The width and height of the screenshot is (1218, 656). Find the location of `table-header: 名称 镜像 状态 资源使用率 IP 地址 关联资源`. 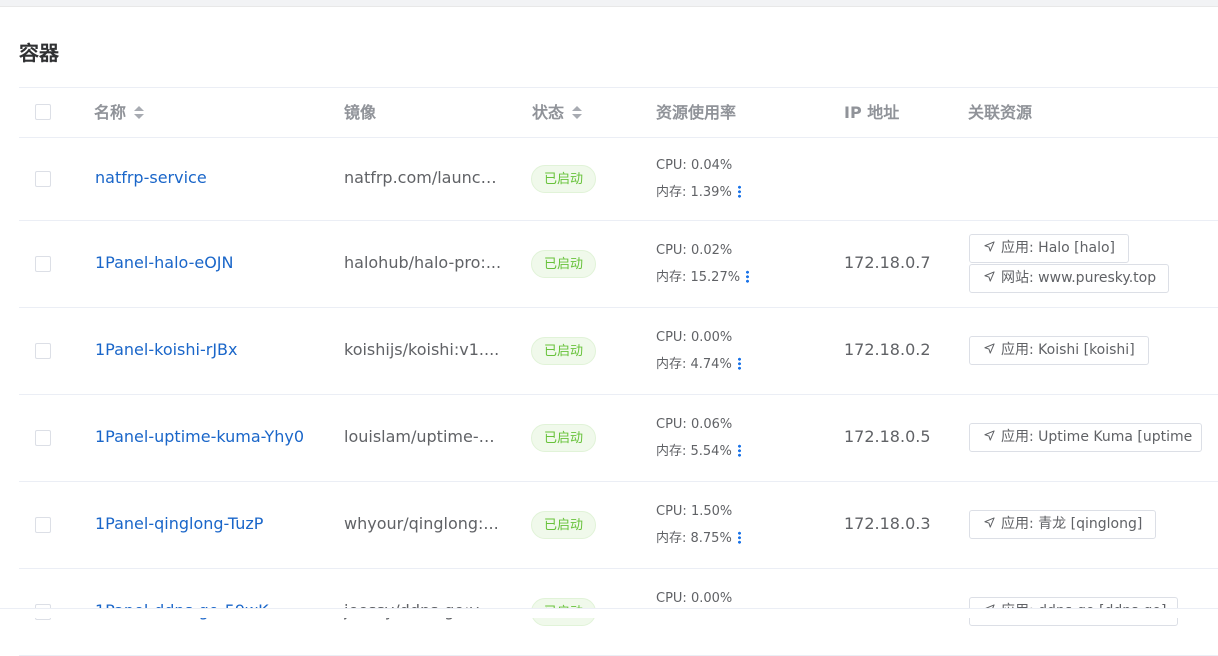

table-header: 名称 镜像 状态 资源使用率 IP 地址 关联资源 is located at coordinates (618, 112).